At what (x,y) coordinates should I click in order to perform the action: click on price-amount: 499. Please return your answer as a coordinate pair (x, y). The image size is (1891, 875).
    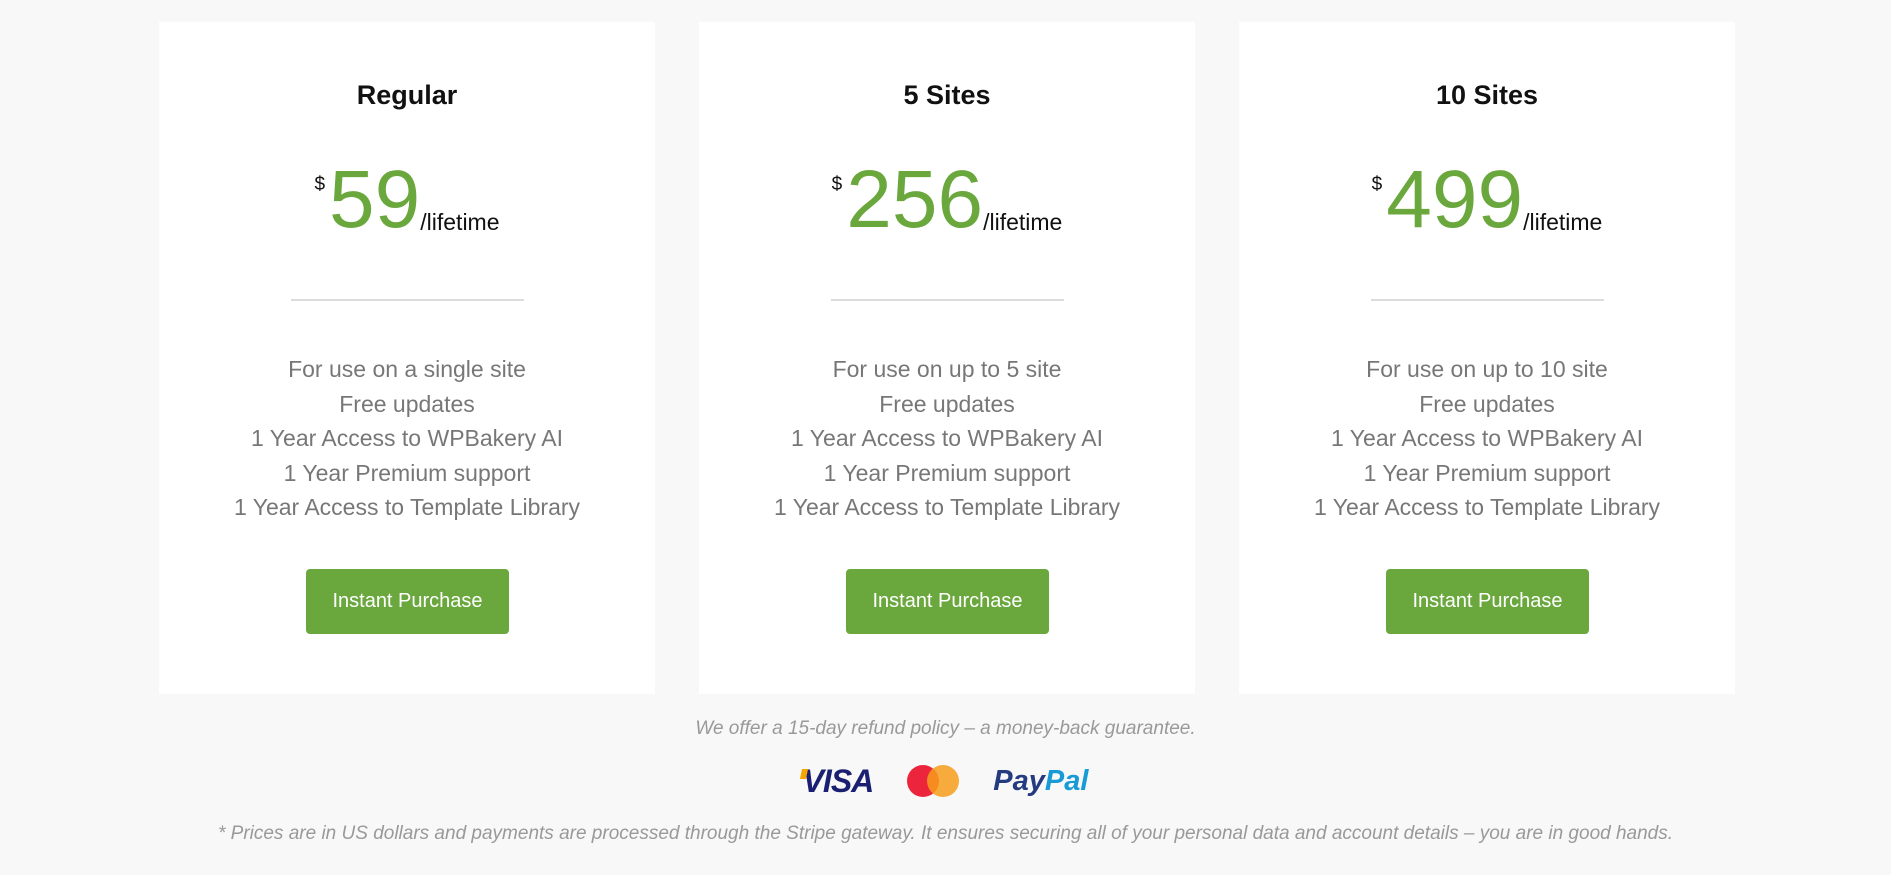
    Looking at the image, I should click on (1455, 199).